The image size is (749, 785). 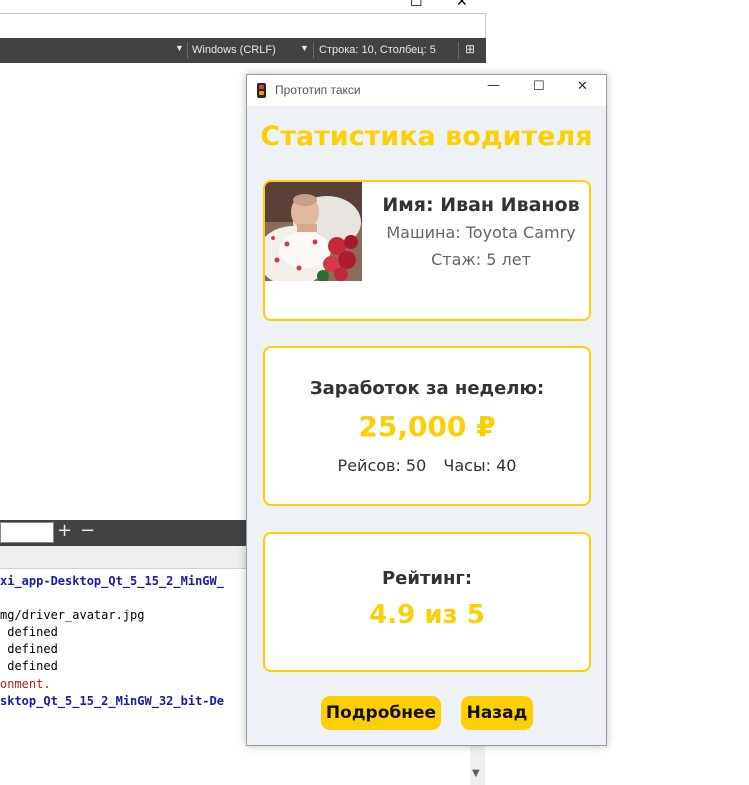 I want to click on zoom-in-button: +, so click(x=64, y=530).